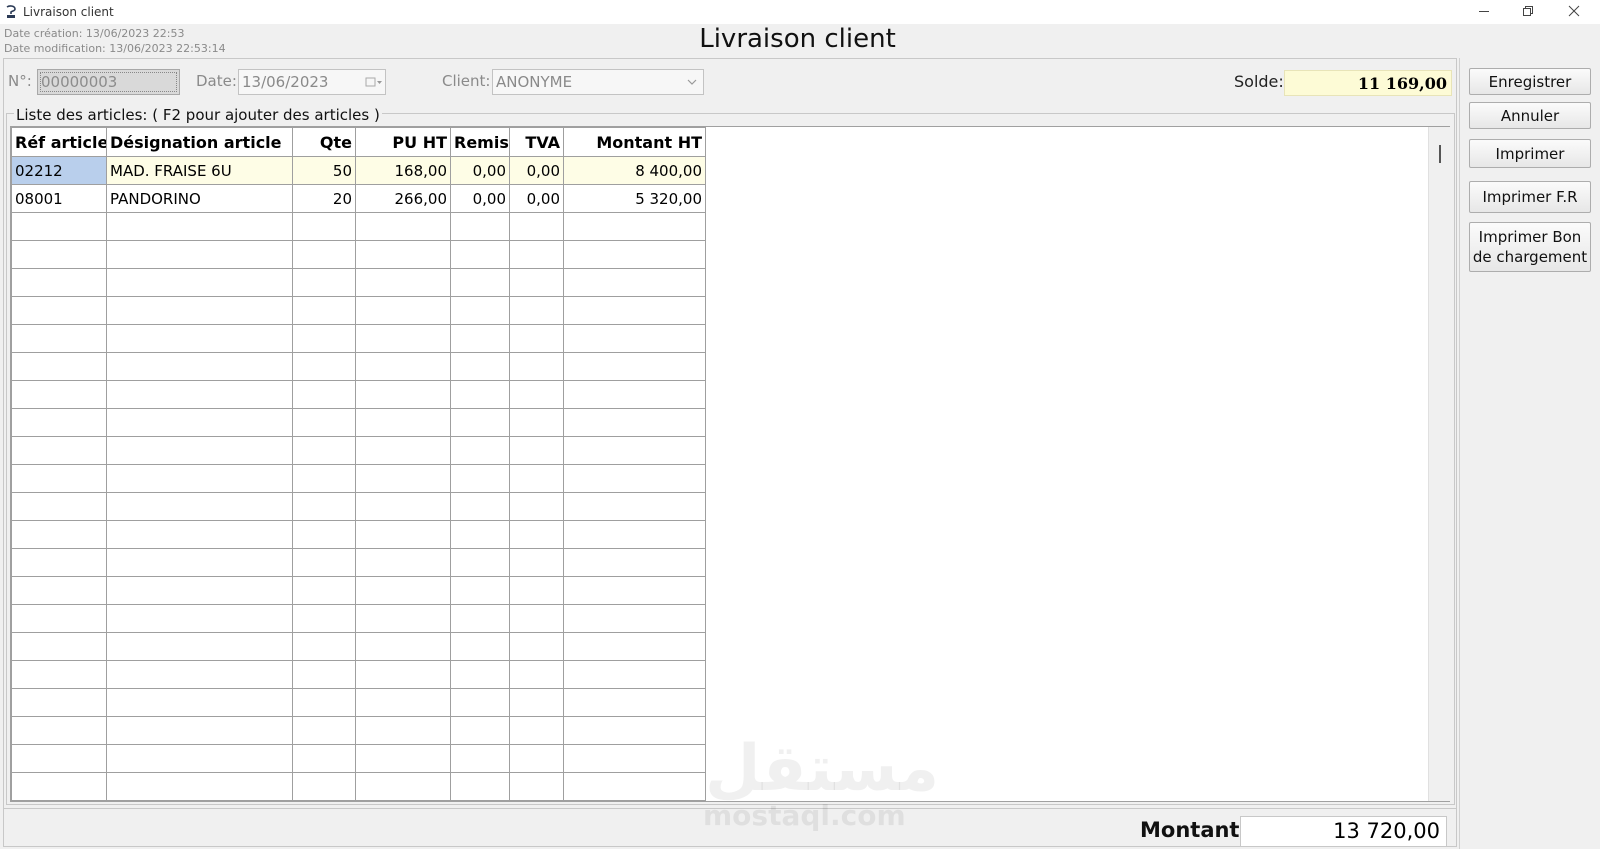 This screenshot has width=1600, height=849. Describe the element at coordinates (634, 170) in the screenshot. I see `cell-montant-ht: 8 400,00` at that location.